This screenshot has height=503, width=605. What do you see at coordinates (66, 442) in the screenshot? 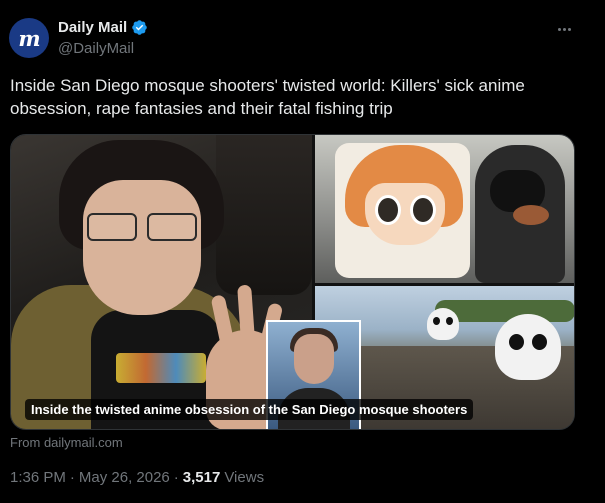
I see `card-source-link: From dailymail.com` at bounding box center [66, 442].